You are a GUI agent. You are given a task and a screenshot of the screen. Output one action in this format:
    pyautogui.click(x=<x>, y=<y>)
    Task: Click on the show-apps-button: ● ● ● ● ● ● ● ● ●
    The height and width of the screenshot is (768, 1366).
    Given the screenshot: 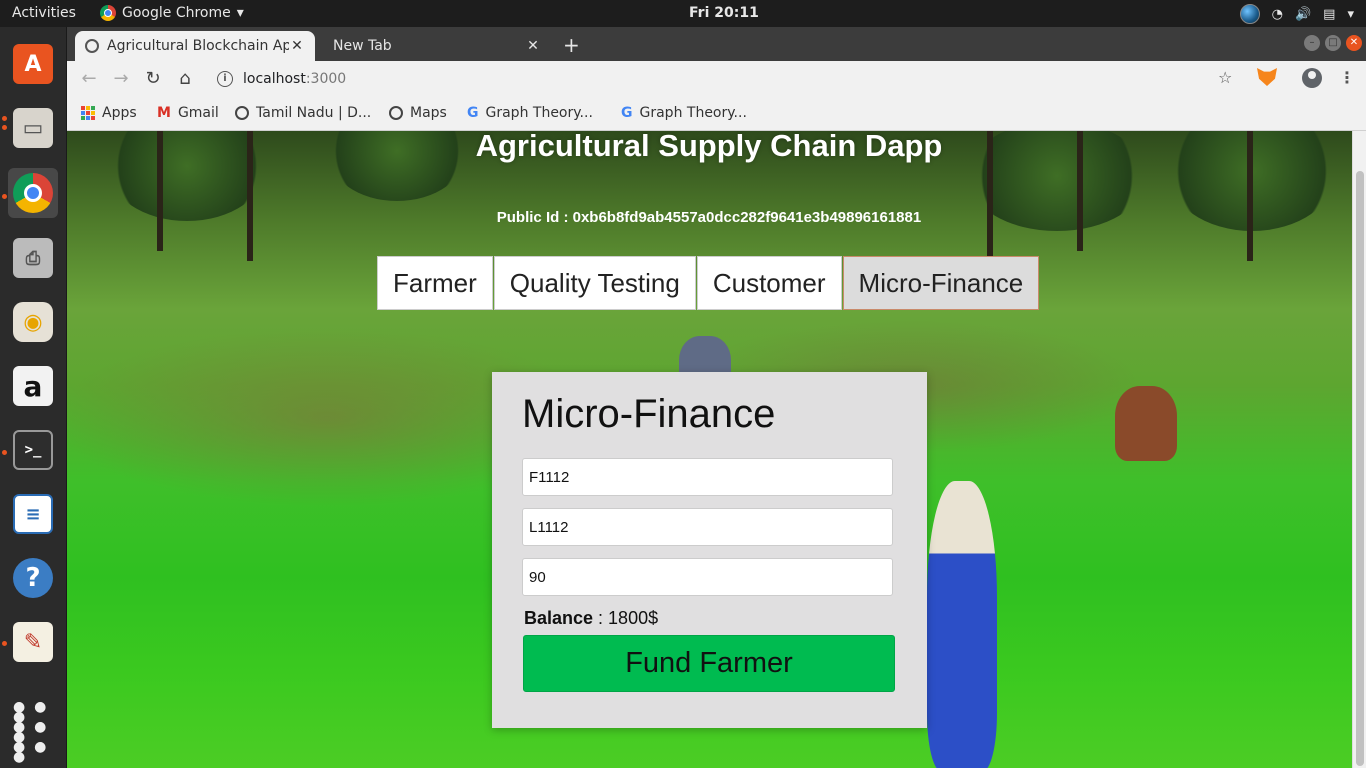 What is the action you would take?
    pyautogui.click(x=33, y=732)
    